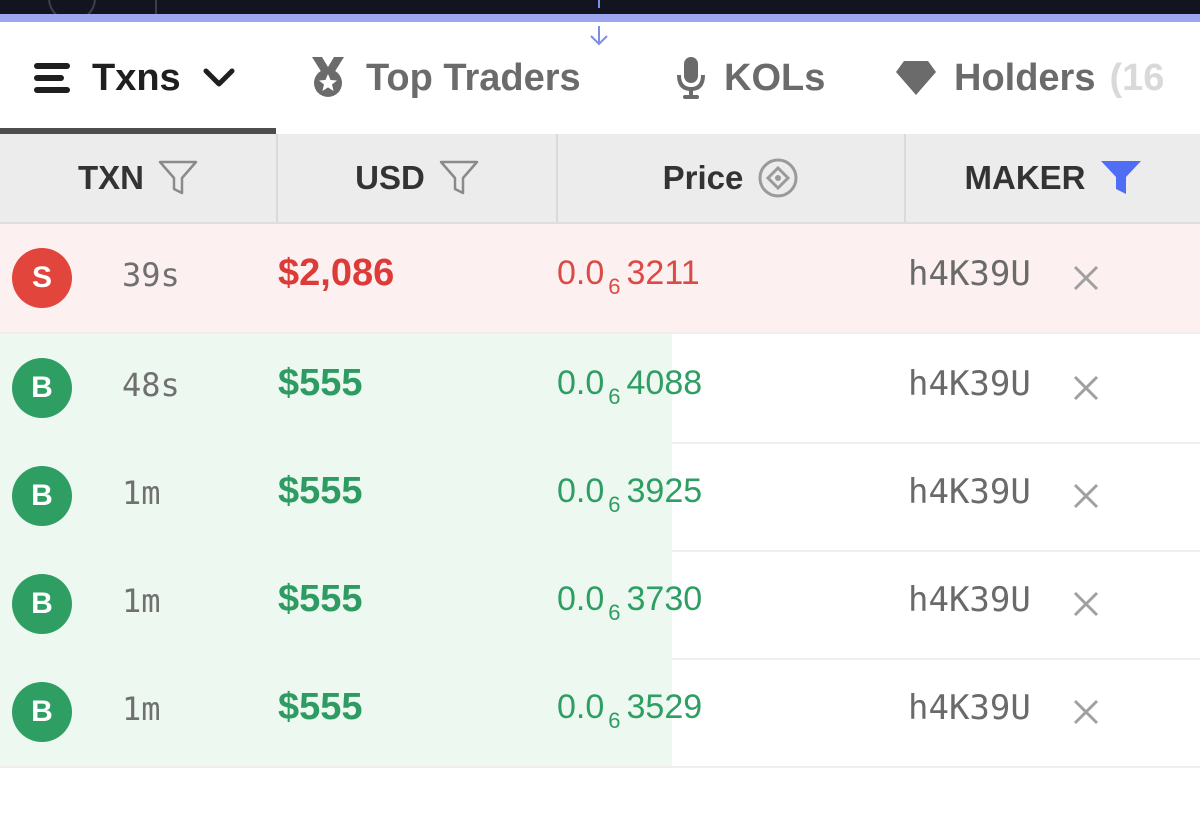 This screenshot has width=1200, height=840. I want to click on top-bar-divider, so click(156, 7).